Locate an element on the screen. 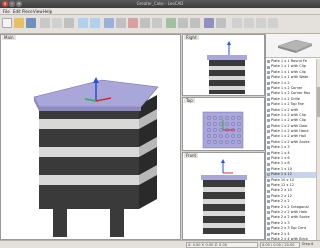 The width and height of the screenshot is (320, 248). copy-icon is located at coordinates (57, 23).